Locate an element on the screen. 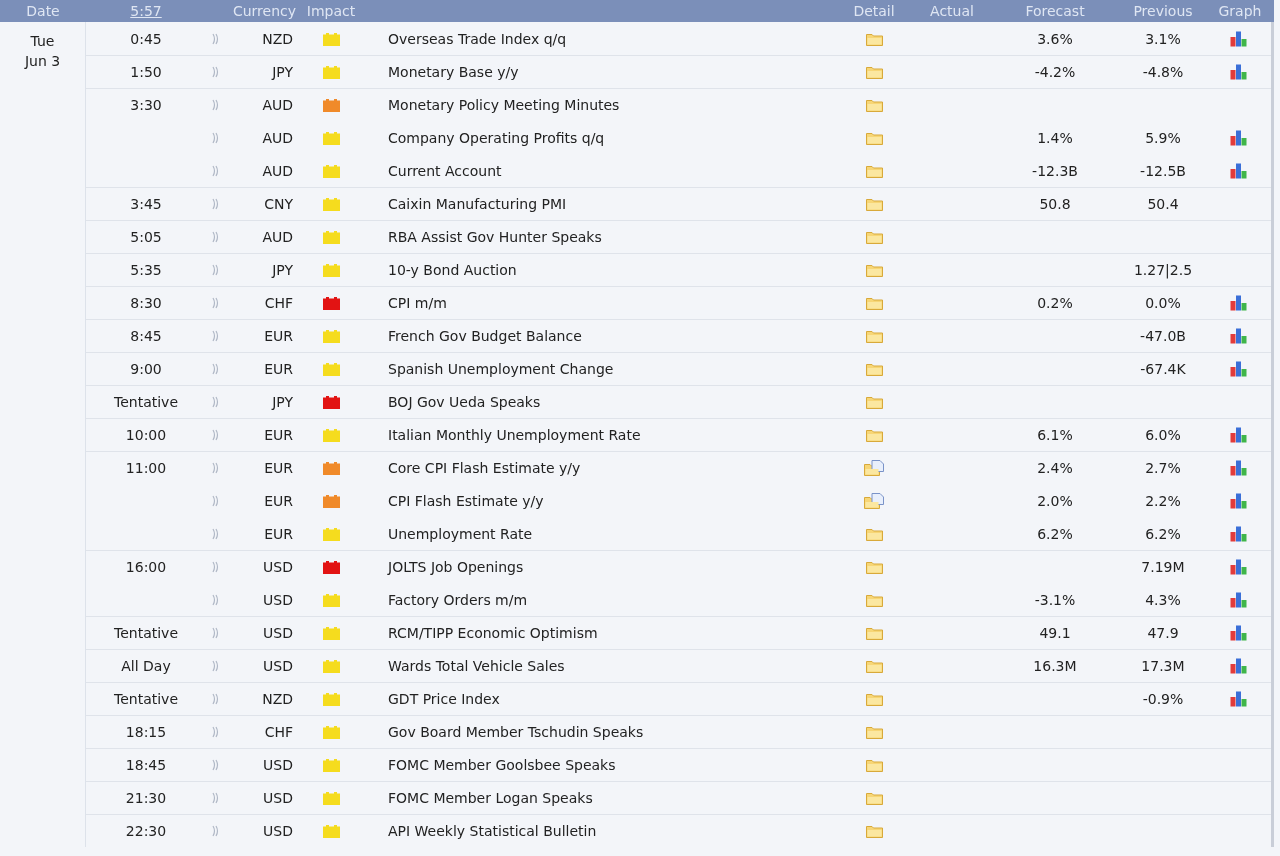 The image size is (1280, 856). current-time-link: 5:57 is located at coordinates (146, 11).